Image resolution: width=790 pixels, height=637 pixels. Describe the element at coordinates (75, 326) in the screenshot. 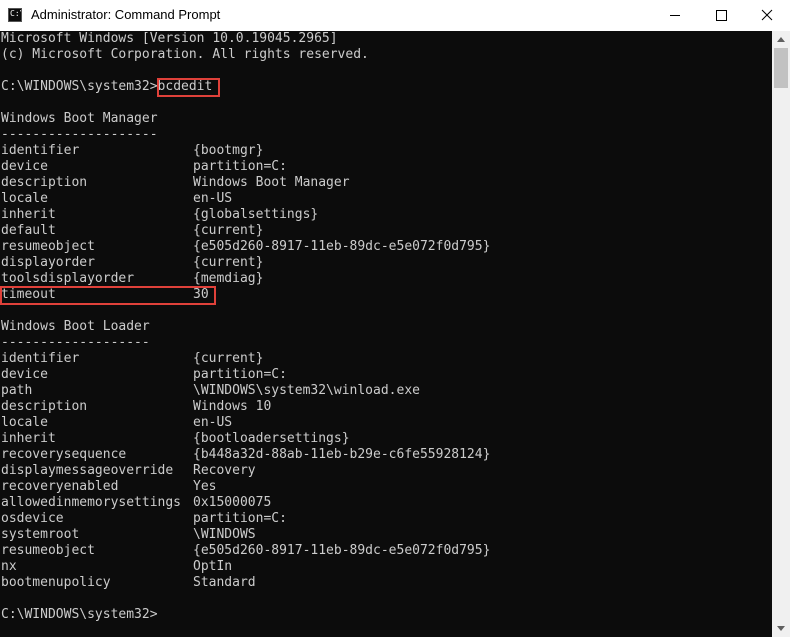

I see `boot-loader-title: Windows Boot Loader` at that location.